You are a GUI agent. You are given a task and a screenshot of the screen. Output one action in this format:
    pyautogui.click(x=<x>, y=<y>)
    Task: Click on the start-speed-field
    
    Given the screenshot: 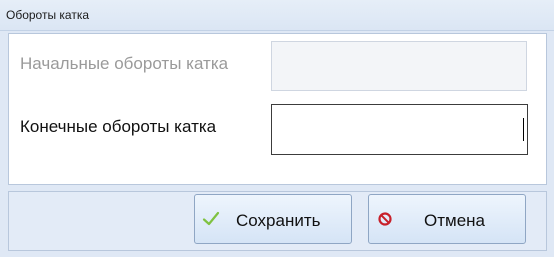 What is the action you would take?
    pyautogui.click(x=399, y=66)
    